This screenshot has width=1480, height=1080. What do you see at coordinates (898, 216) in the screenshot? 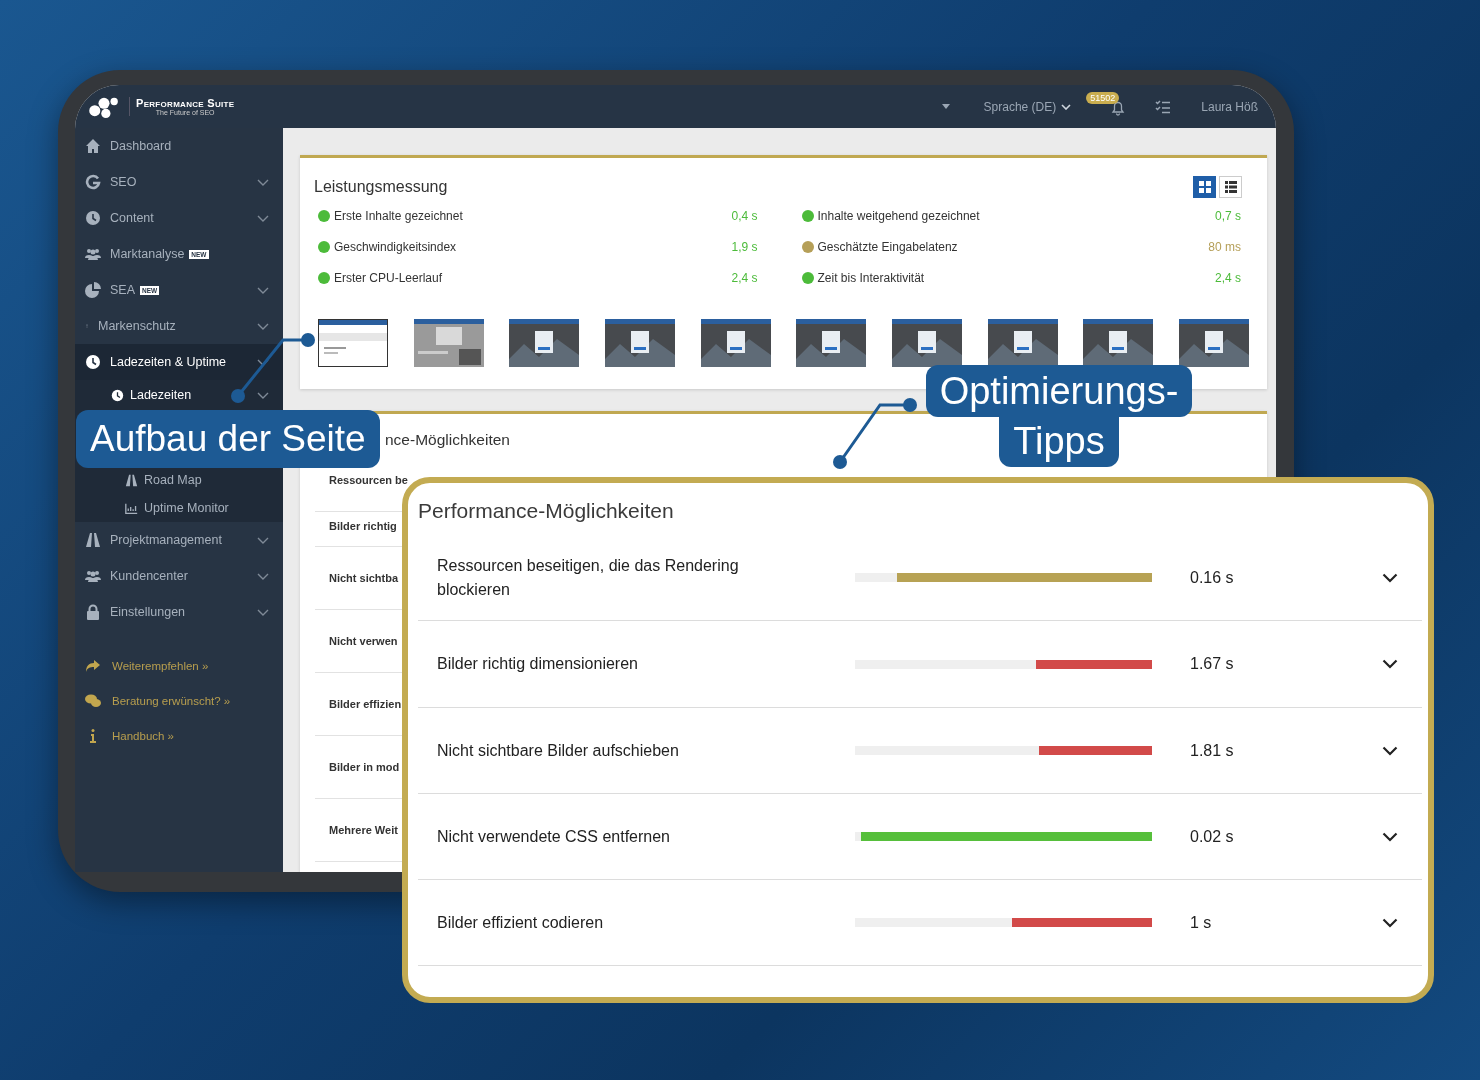
I see `metric-label: Inhalte weitgehend gezeichnet` at bounding box center [898, 216].